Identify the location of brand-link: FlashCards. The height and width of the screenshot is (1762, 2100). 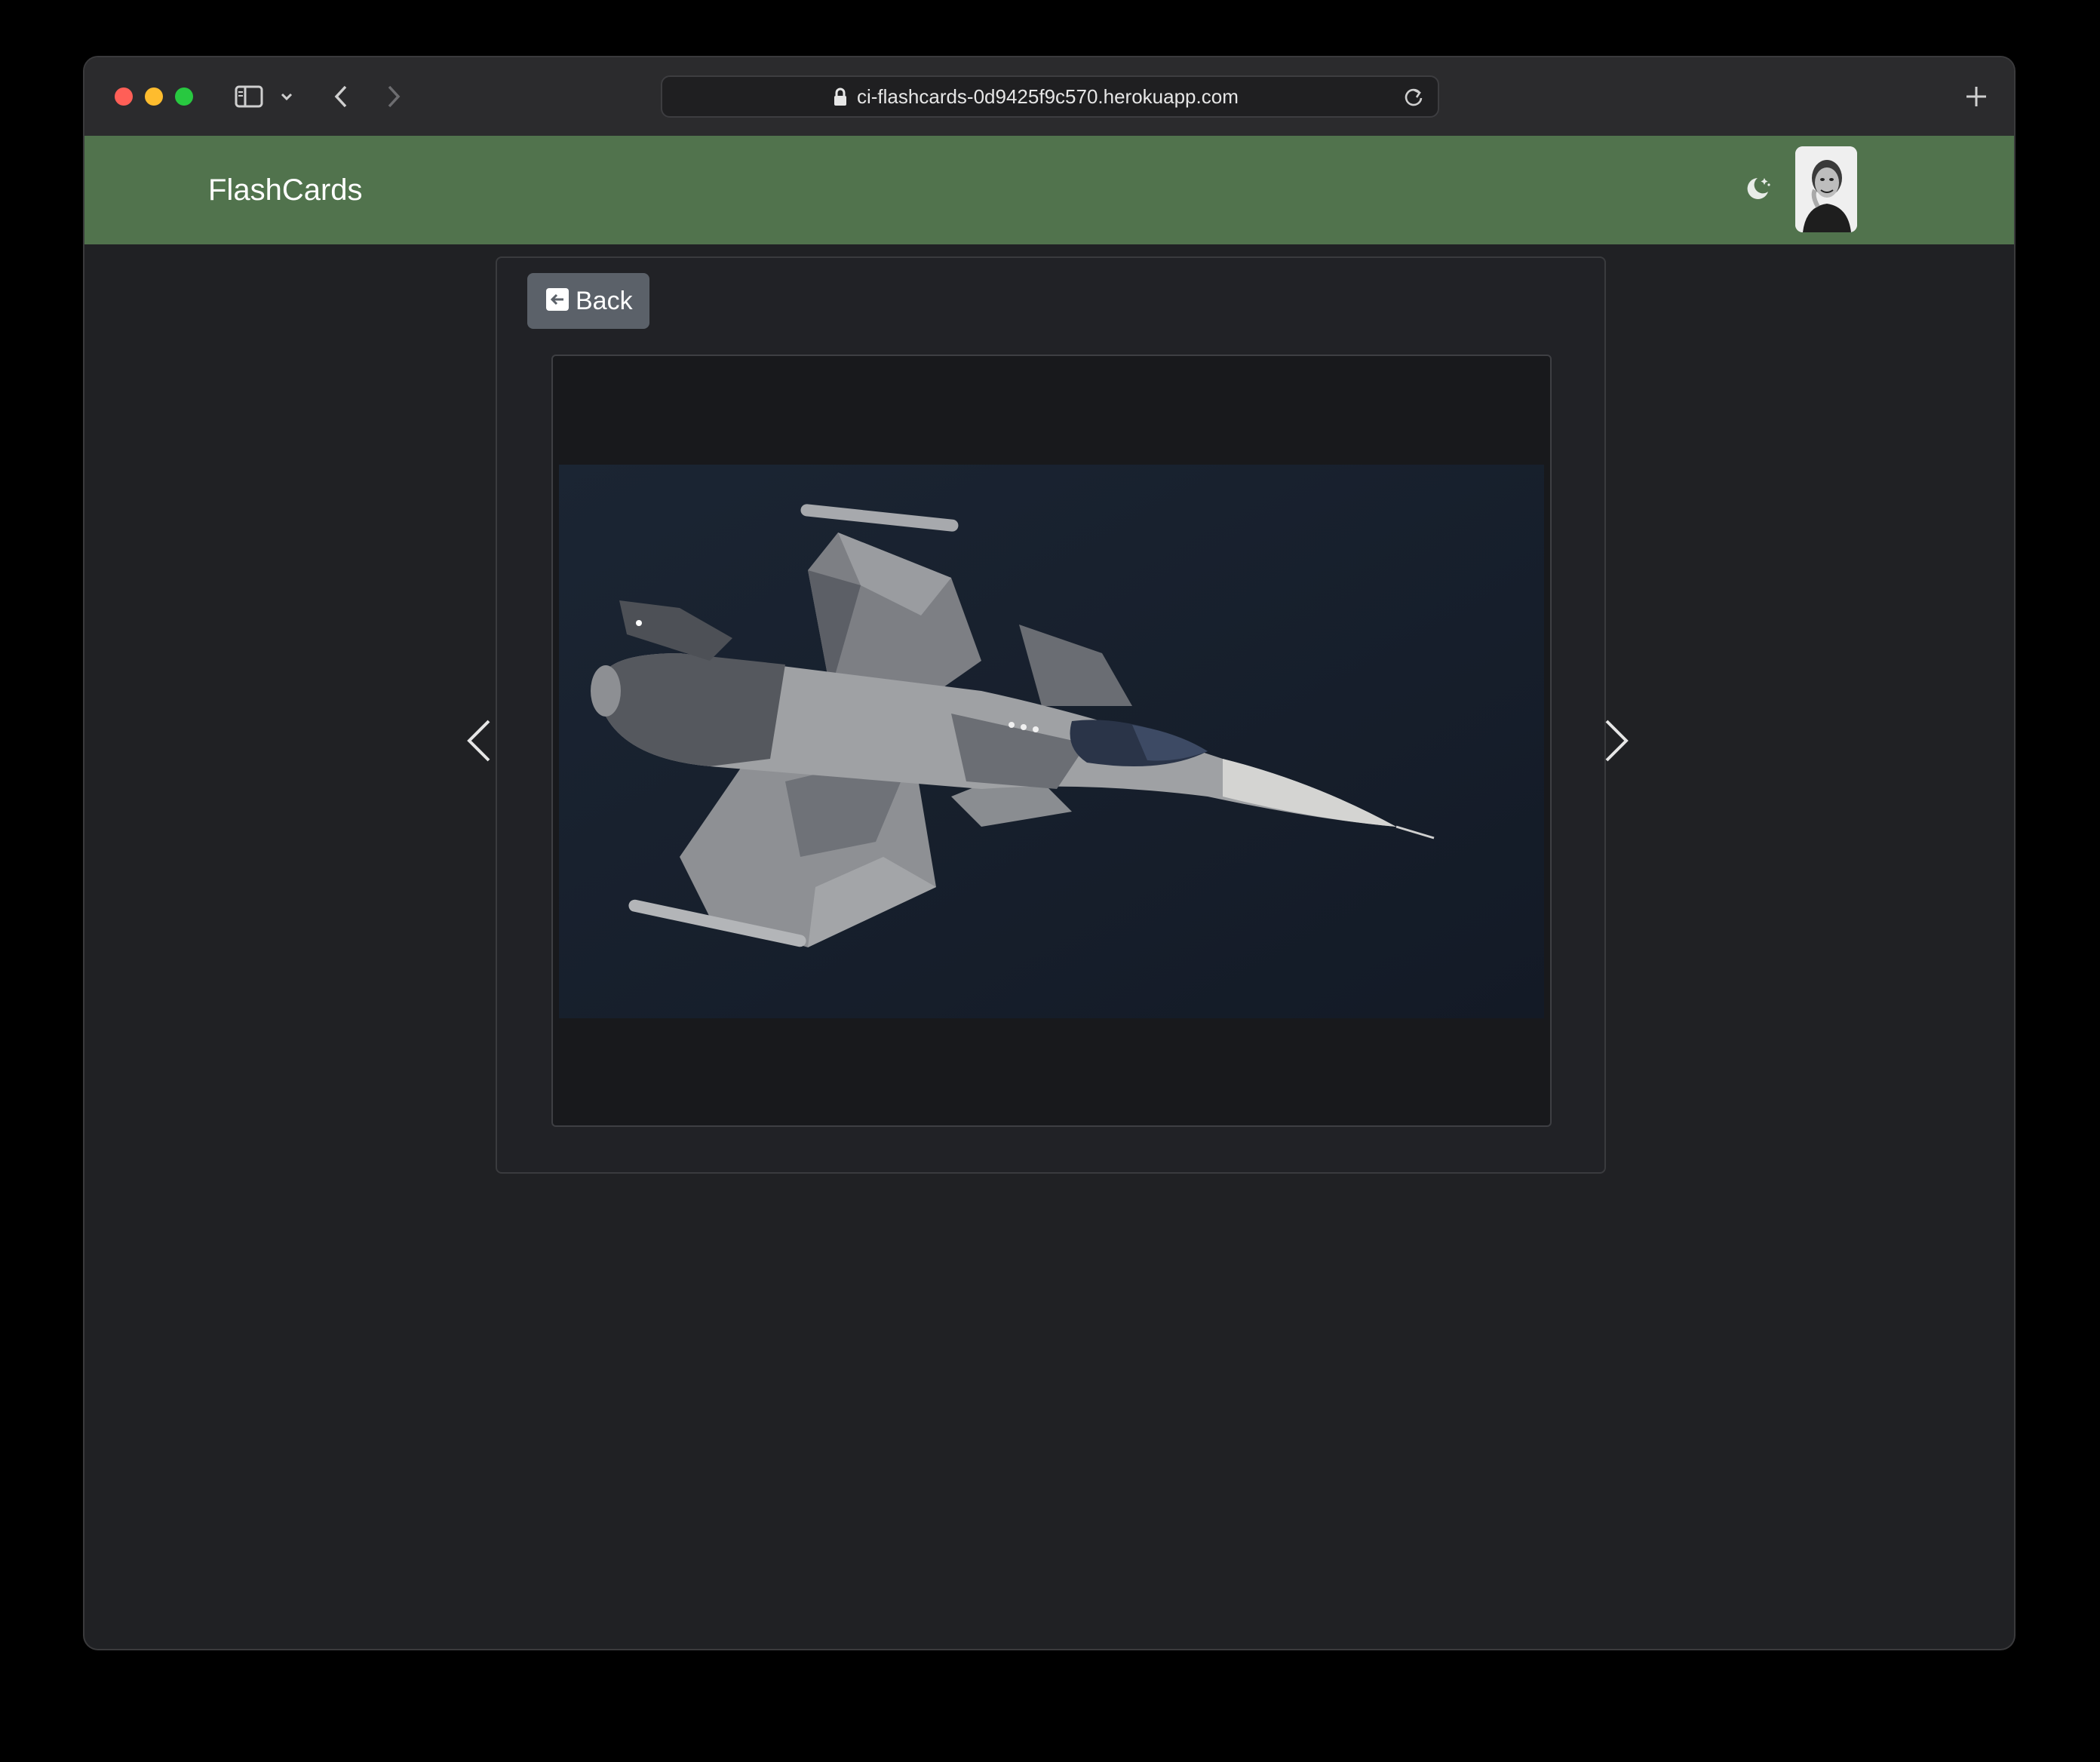
(285, 190).